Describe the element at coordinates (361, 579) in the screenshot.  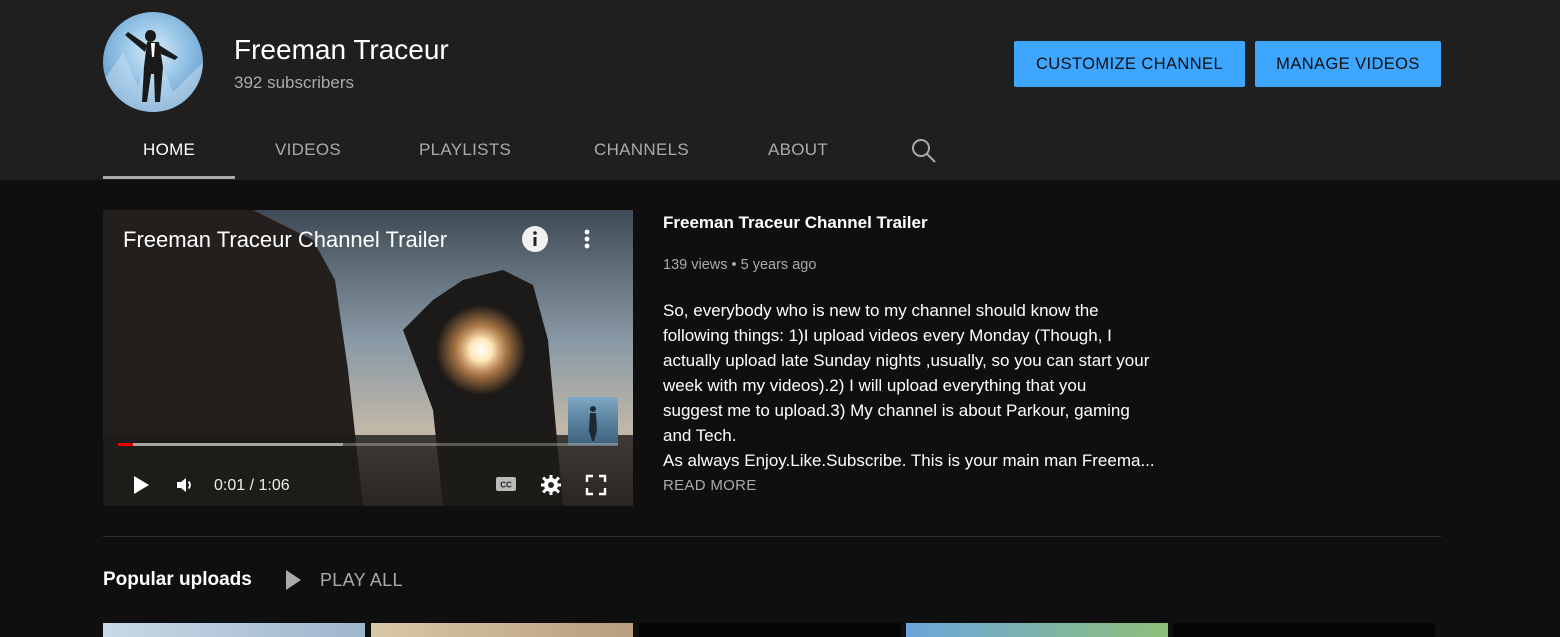
I see `play-all-label: PLAY ALL` at that location.